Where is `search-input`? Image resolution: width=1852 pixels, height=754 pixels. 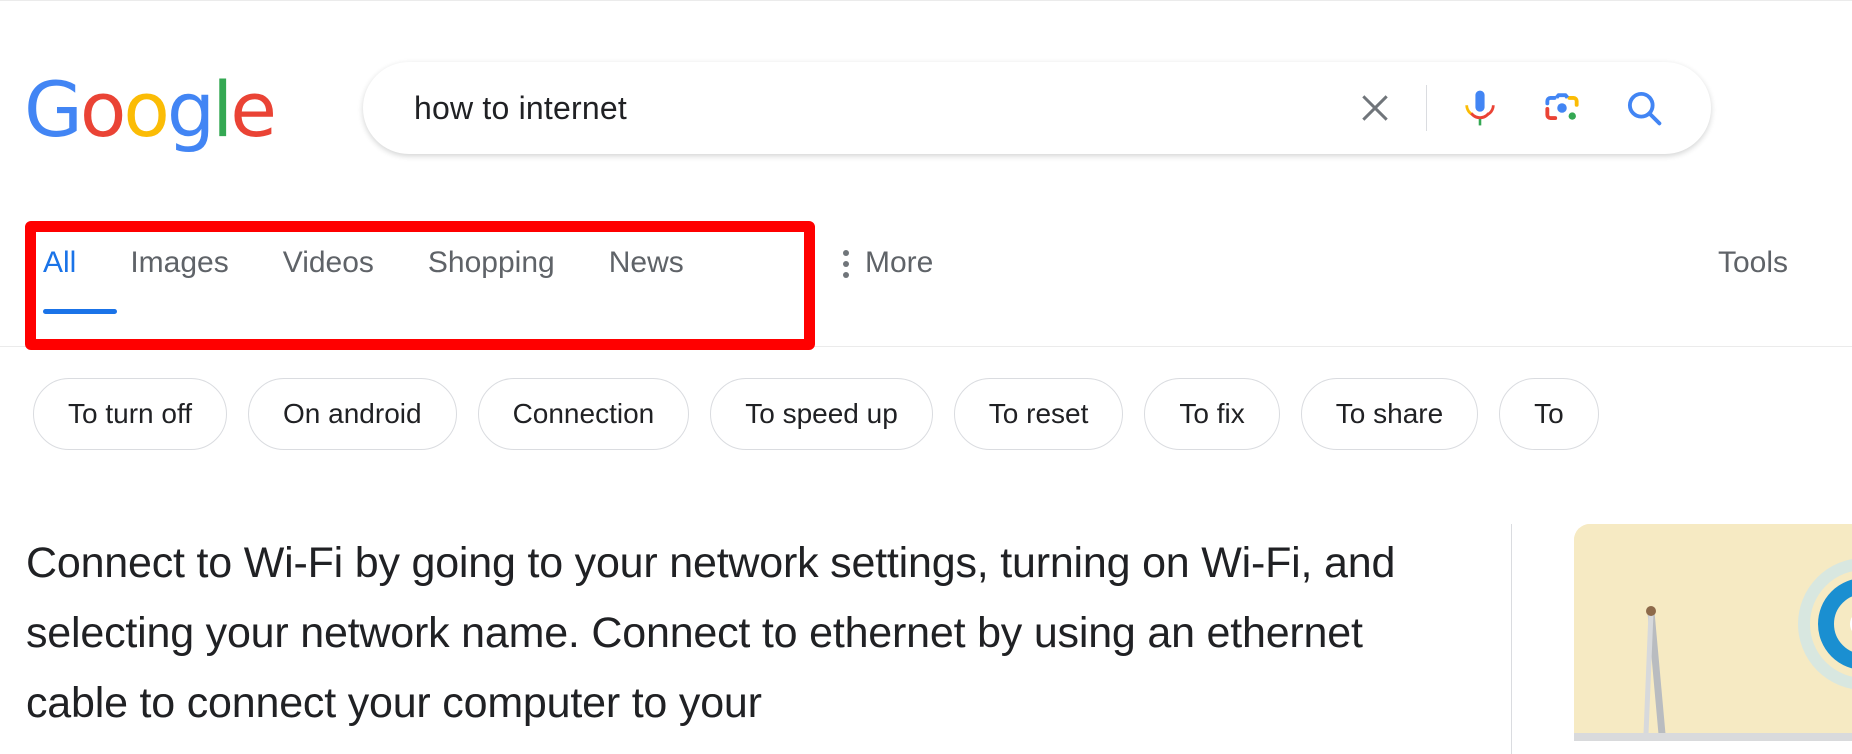
search-input is located at coordinates (914, 108).